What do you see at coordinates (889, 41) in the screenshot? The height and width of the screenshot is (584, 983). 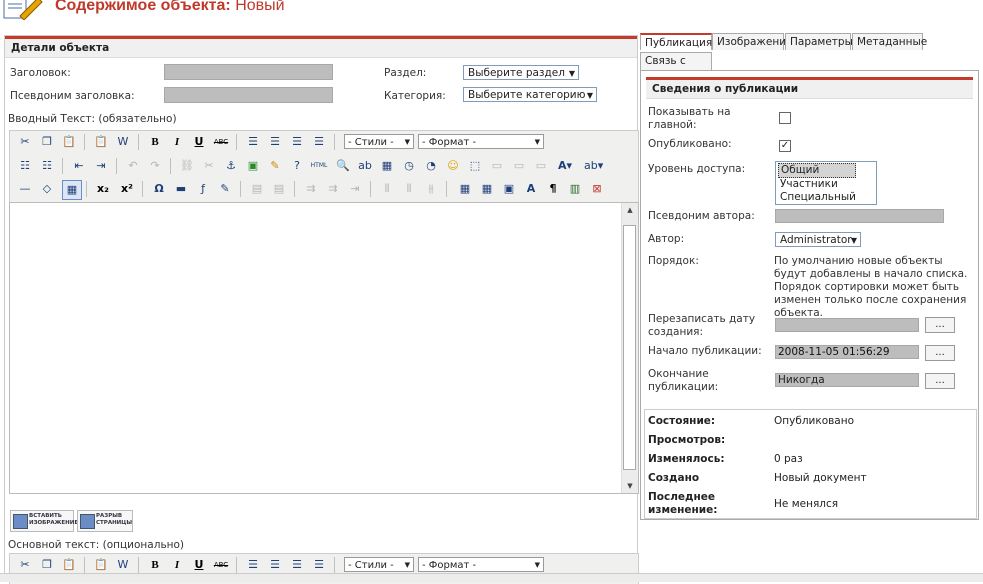 I see `tab-metadata: Метаданные` at bounding box center [889, 41].